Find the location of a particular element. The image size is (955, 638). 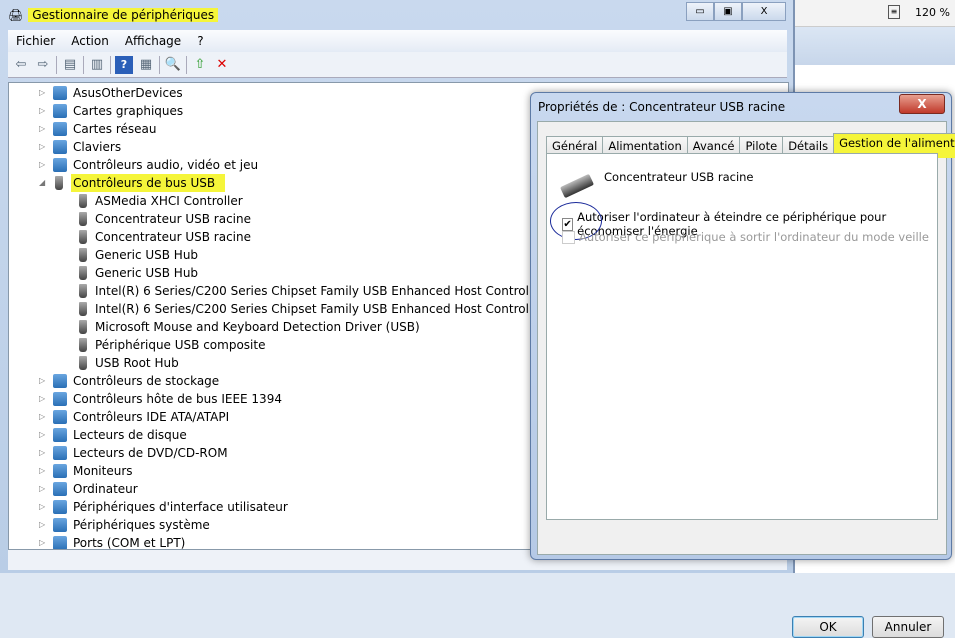

uninstall-icon: ✕ is located at coordinates (222, 65).